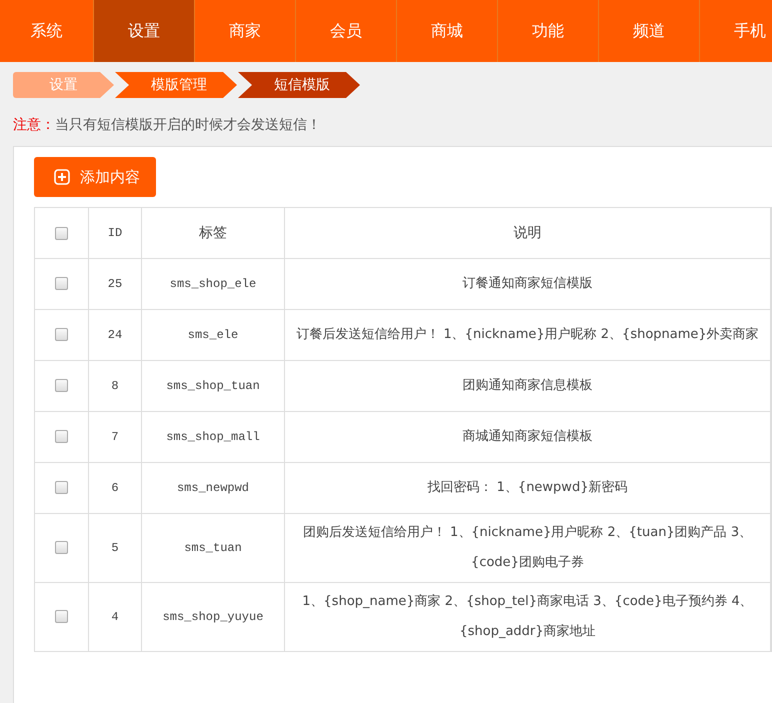 This screenshot has height=703, width=772. Describe the element at coordinates (115, 335) in the screenshot. I see `table-cell: 24` at that location.